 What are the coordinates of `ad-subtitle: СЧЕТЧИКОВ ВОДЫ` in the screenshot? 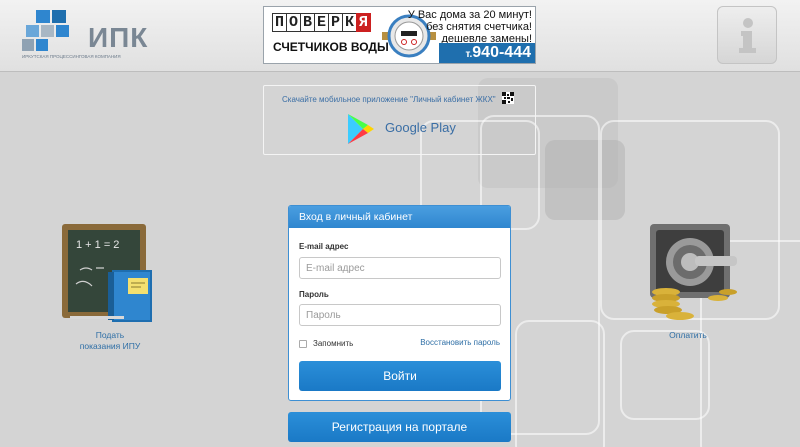 It's located at (331, 47).